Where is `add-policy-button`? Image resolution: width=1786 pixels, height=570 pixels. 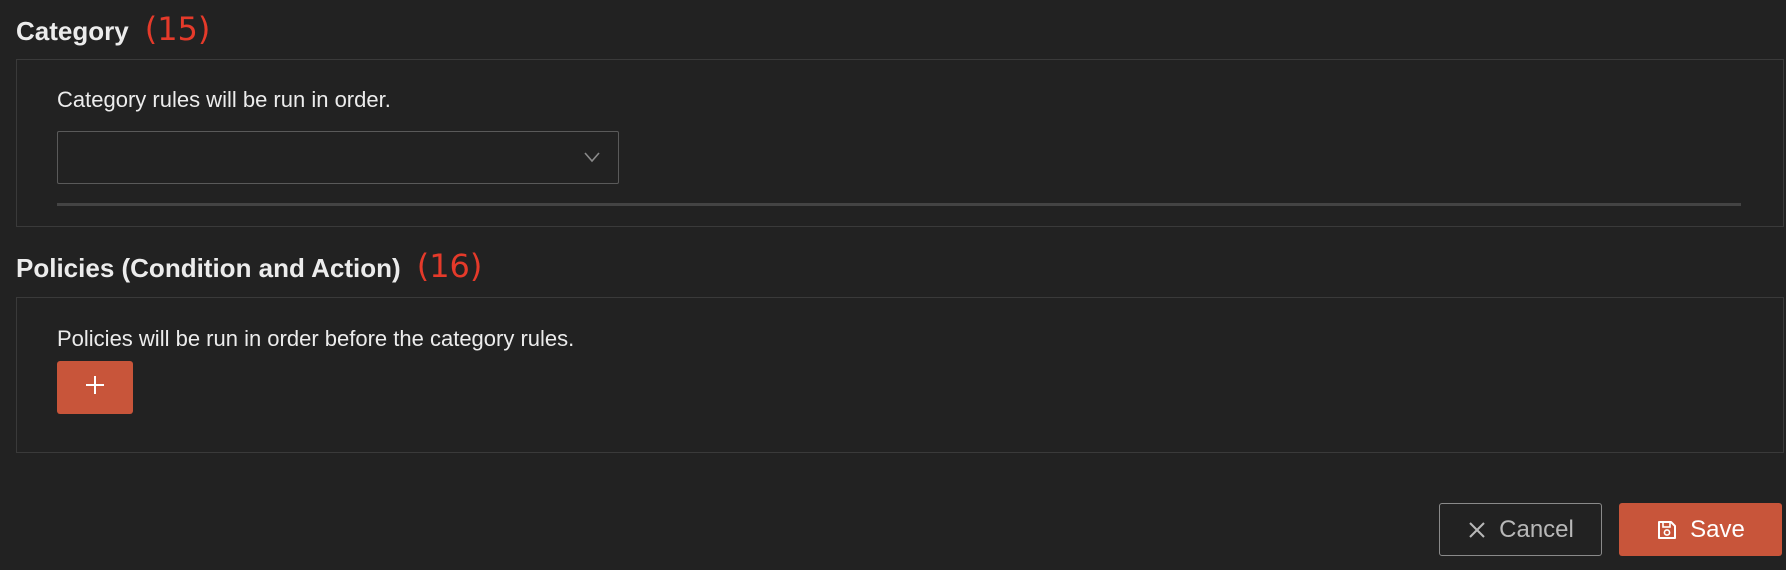
add-policy-button is located at coordinates (95, 387).